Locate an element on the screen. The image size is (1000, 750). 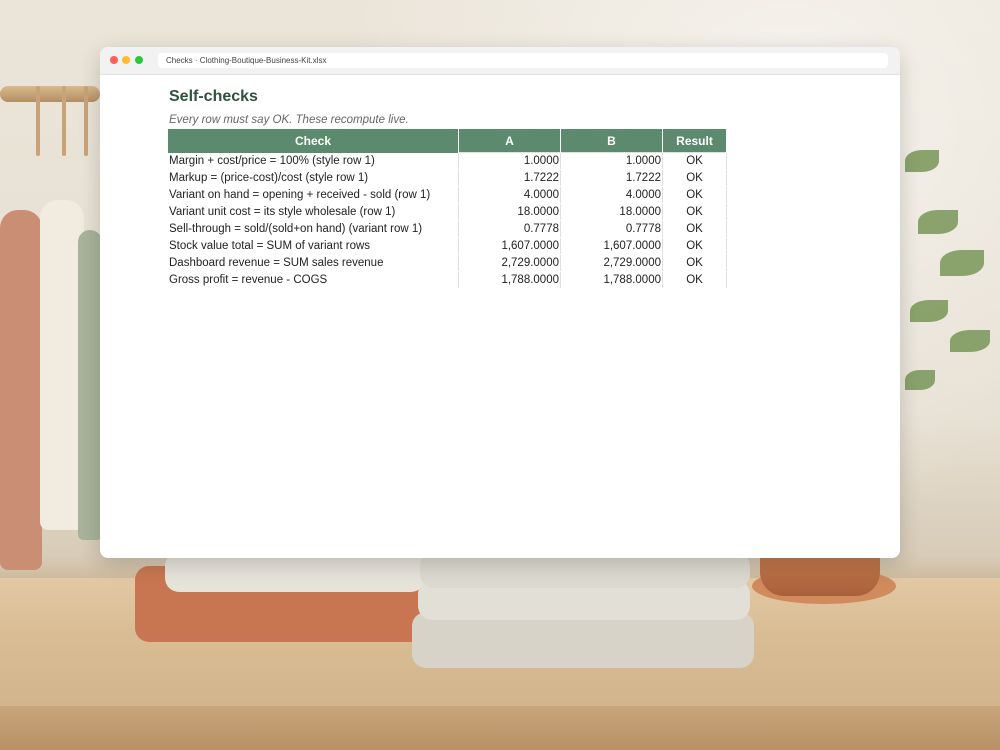
value-a-cell: 1,788.0000 is located at coordinates (509, 280).